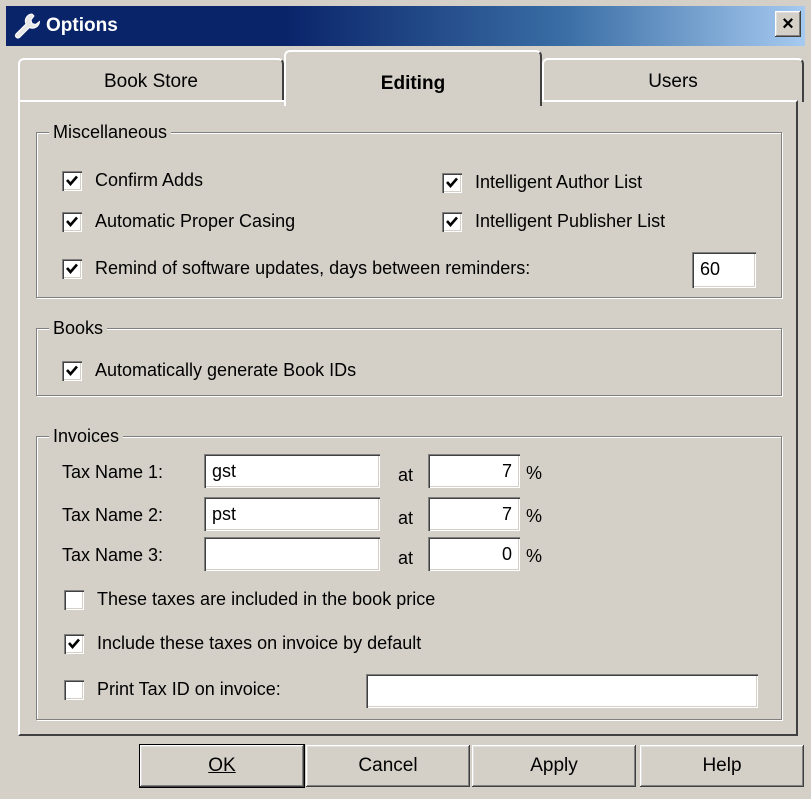 Image resolution: width=811 pixels, height=799 pixels. Describe the element at coordinates (28, 26) in the screenshot. I see `wrench-icon` at that location.